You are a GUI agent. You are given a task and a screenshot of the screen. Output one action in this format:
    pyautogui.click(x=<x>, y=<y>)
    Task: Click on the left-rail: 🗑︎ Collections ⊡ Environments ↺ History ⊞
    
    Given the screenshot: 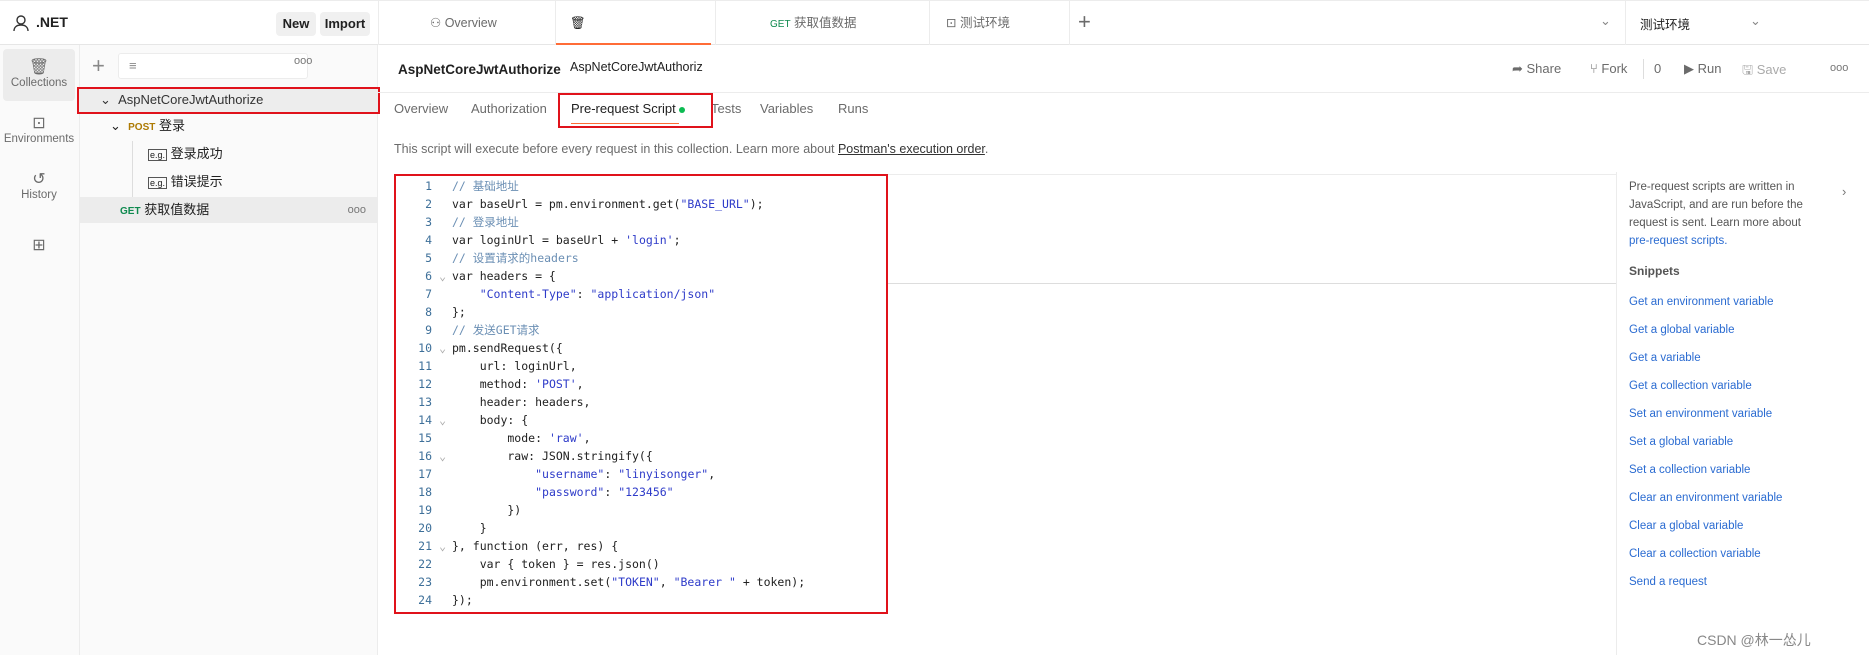 What is the action you would take?
    pyautogui.click(x=40, y=350)
    